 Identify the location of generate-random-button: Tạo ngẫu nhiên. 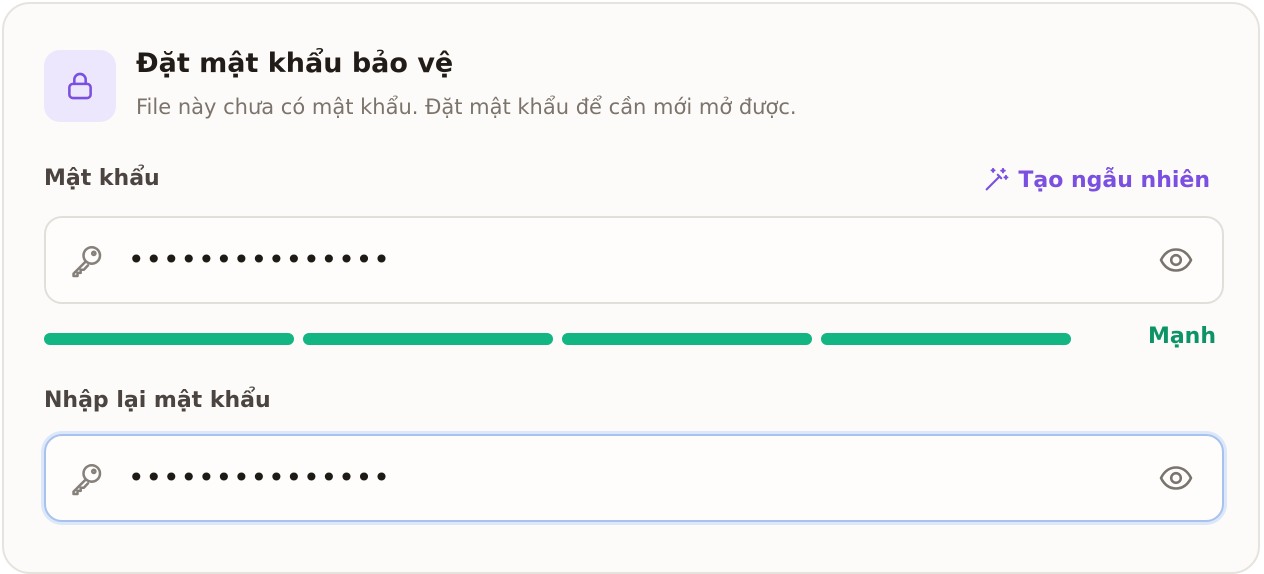
(1096, 180).